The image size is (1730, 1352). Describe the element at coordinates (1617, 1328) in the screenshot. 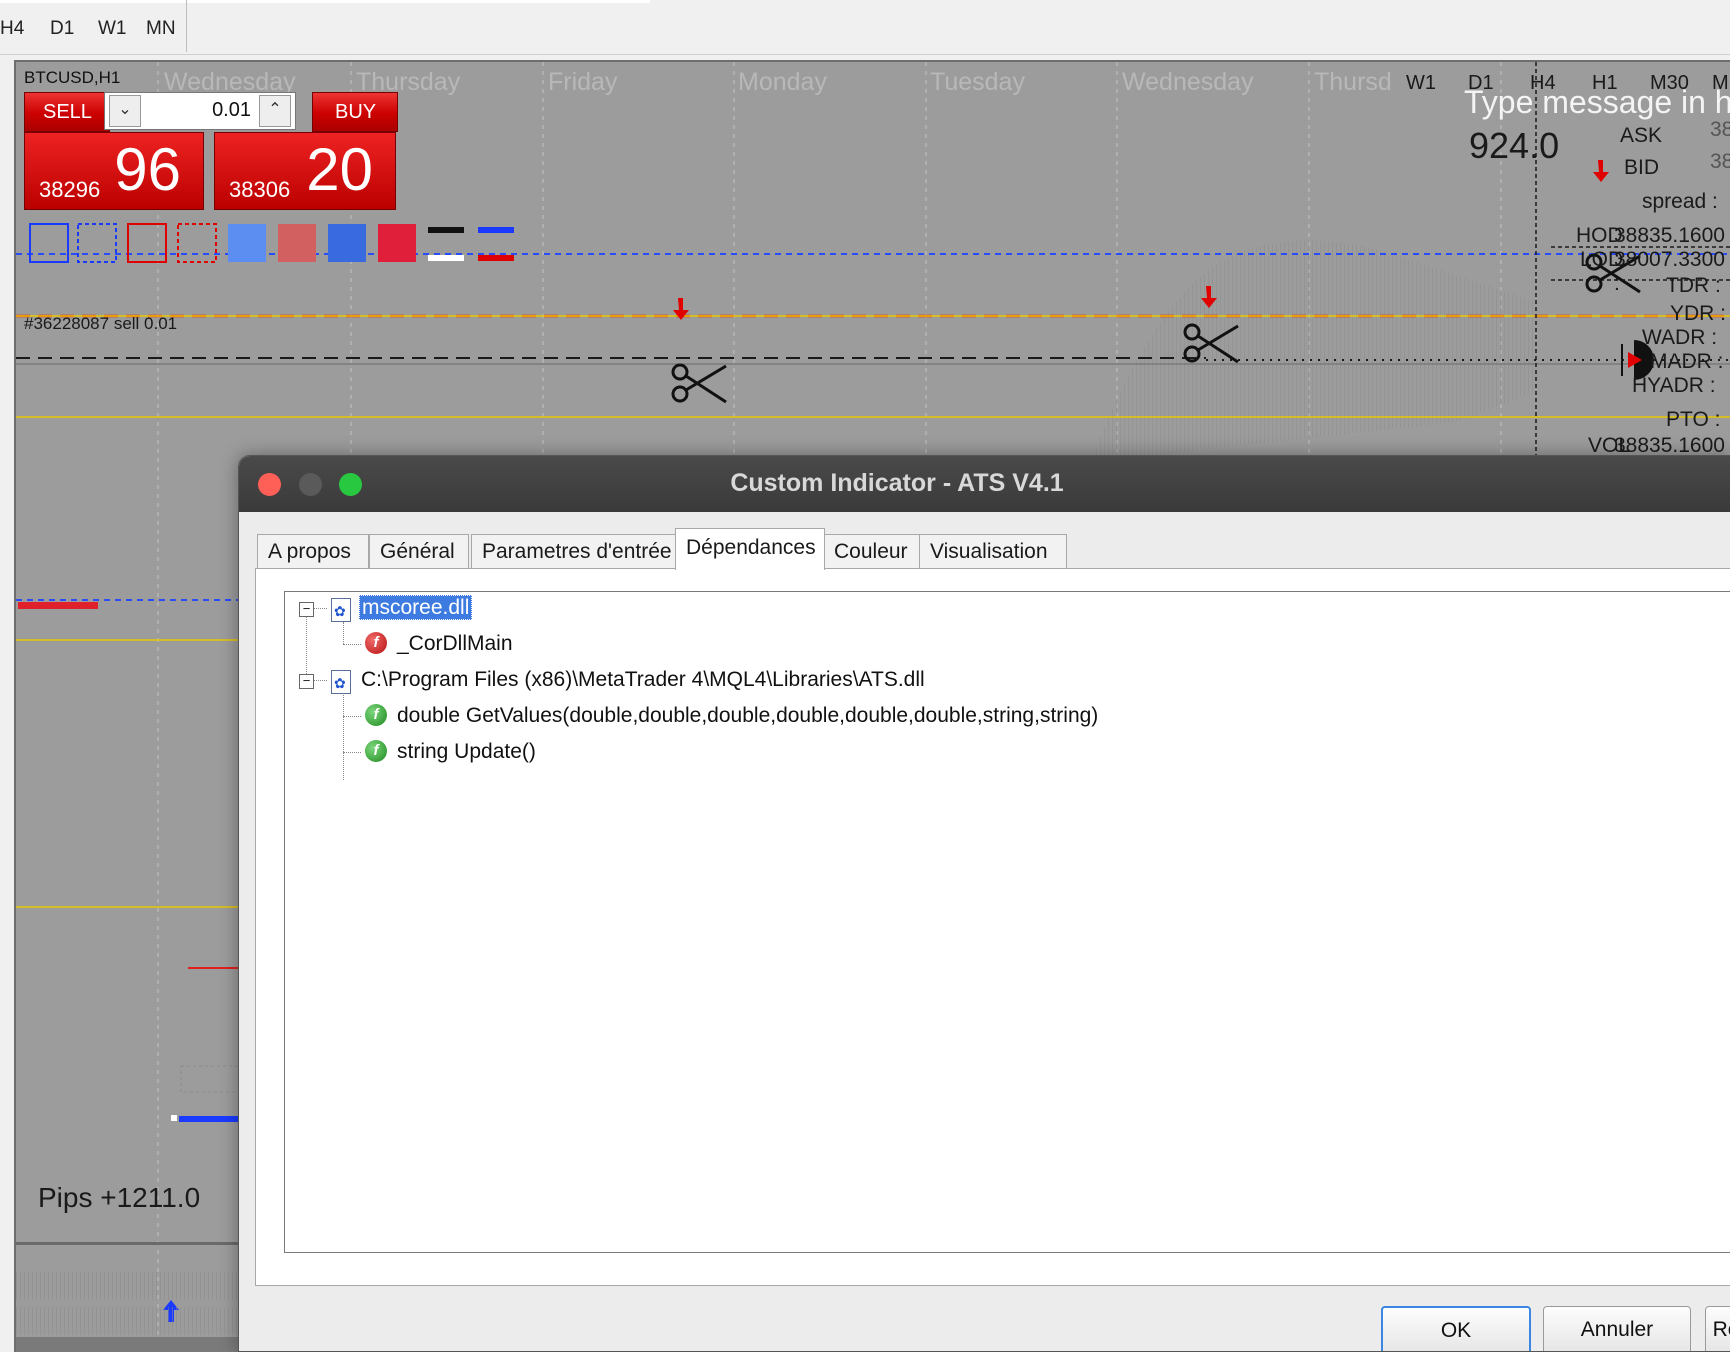

I see `cancel-button: Annuler` at that location.